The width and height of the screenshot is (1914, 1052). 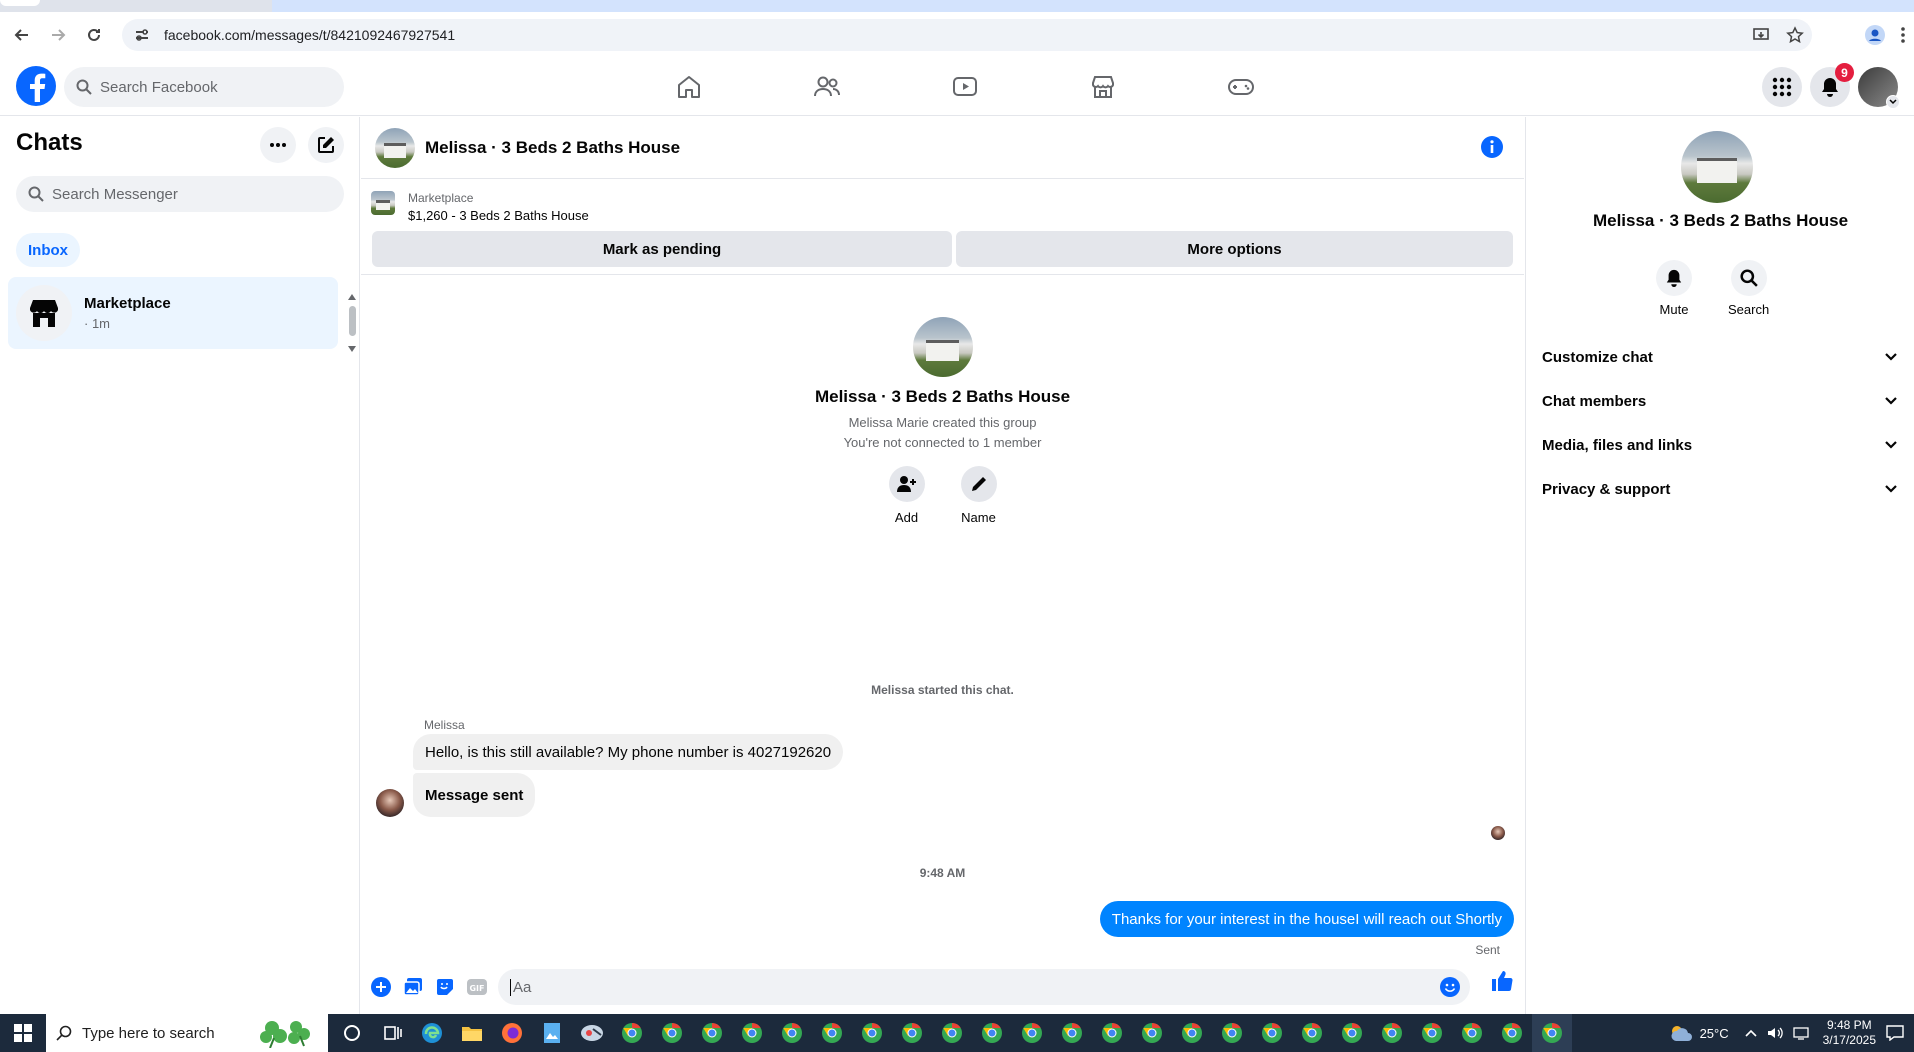 What do you see at coordinates (392, 1033) in the screenshot?
I see `task-view-button` at bounding box center [392, 1033].